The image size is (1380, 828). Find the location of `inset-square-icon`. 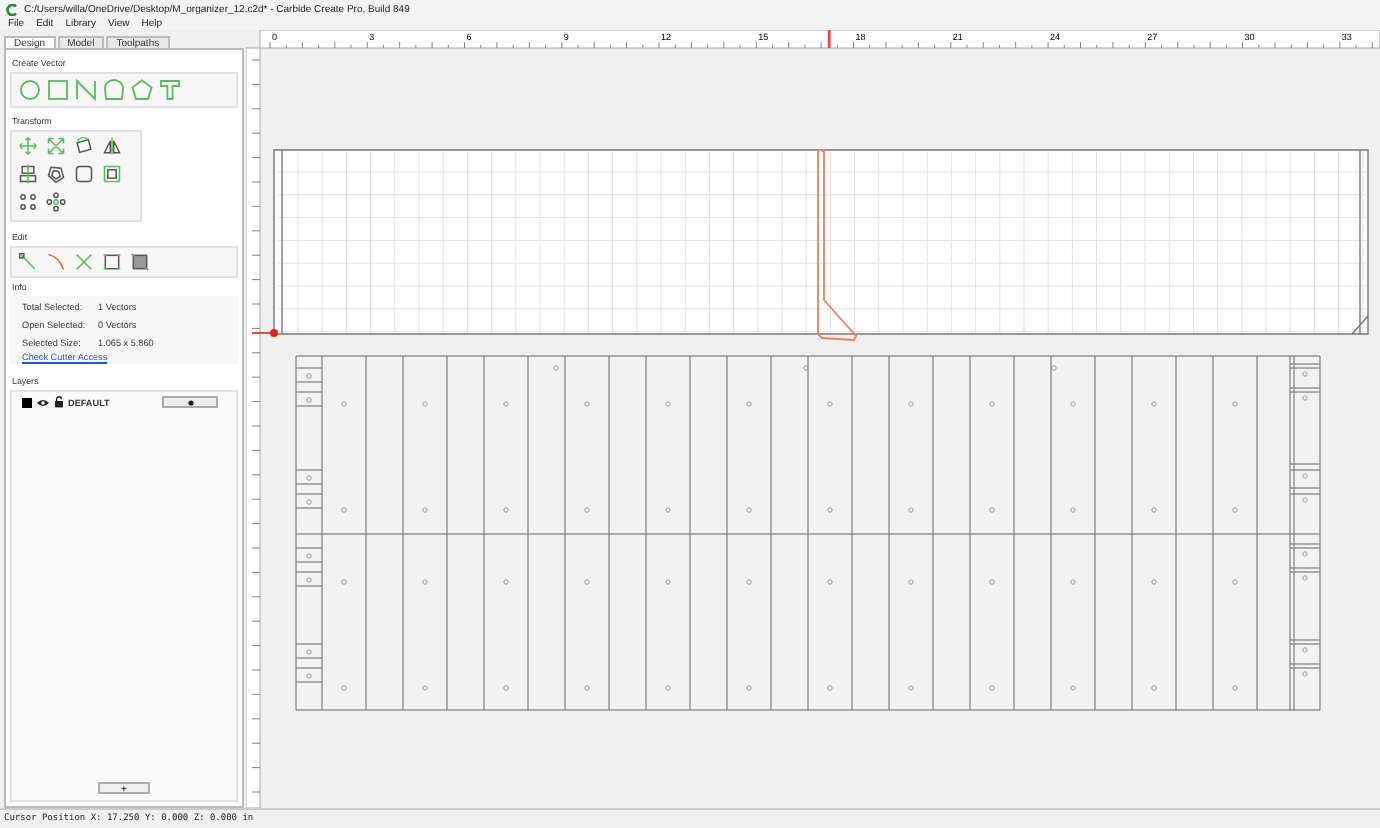

inset-square-icon is located at coordinates (112, 174).